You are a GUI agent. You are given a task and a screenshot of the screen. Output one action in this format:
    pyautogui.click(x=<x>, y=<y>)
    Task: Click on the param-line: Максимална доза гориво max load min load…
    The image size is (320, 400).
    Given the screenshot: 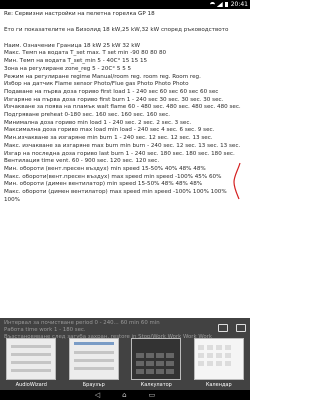 What is the action you would take?
    pyautogui.click(x=109, y=130)
    